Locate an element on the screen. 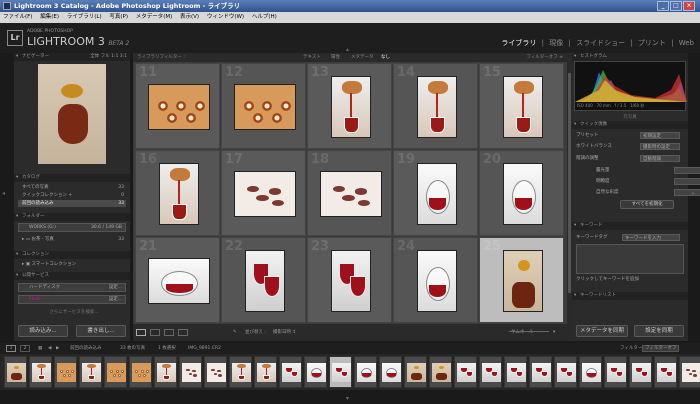 The image size is (700, 404). grid-cell: 15 is located at coordinates (521, 106).